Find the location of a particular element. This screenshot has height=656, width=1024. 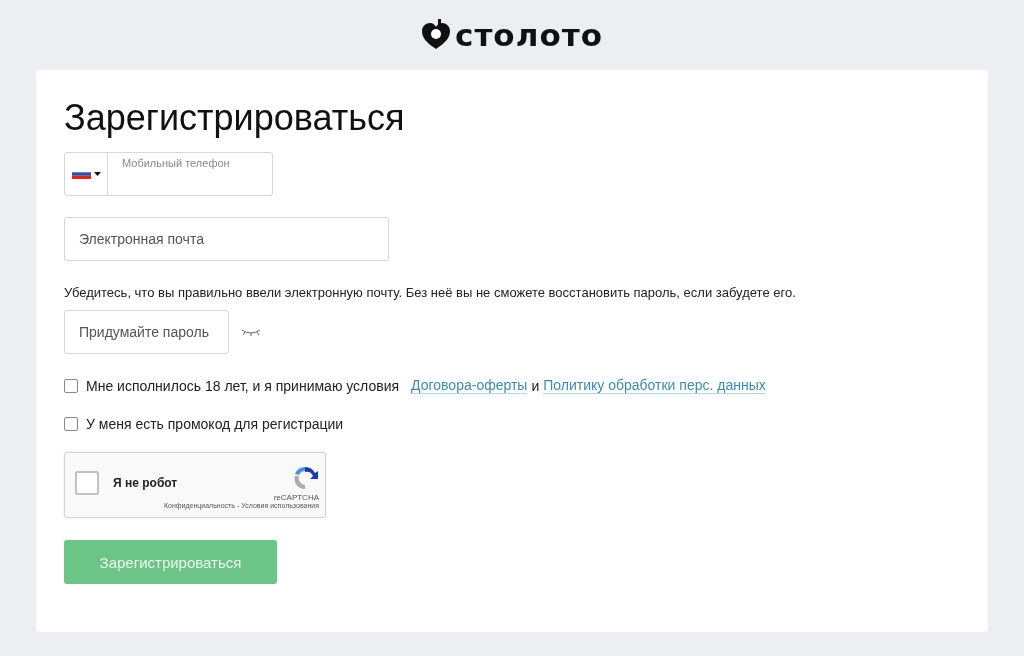

email-field: Электронная почта is located at coordinates (226, 239).